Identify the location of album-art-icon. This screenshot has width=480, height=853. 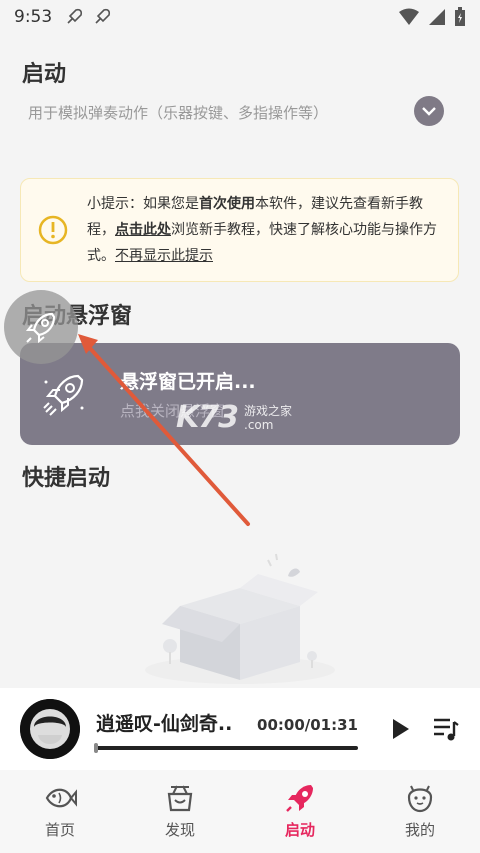
(50, 729).